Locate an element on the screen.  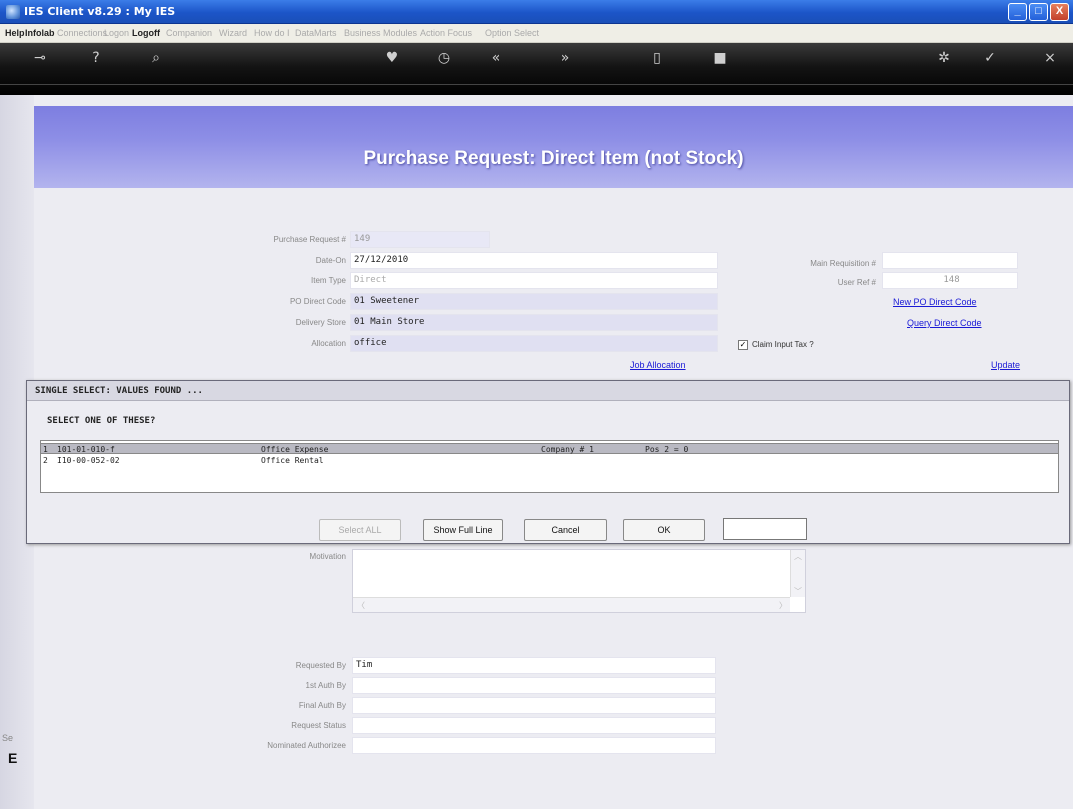
new-po-direct-code-link: New PO Direct Code is located at coordinates (935, 302).